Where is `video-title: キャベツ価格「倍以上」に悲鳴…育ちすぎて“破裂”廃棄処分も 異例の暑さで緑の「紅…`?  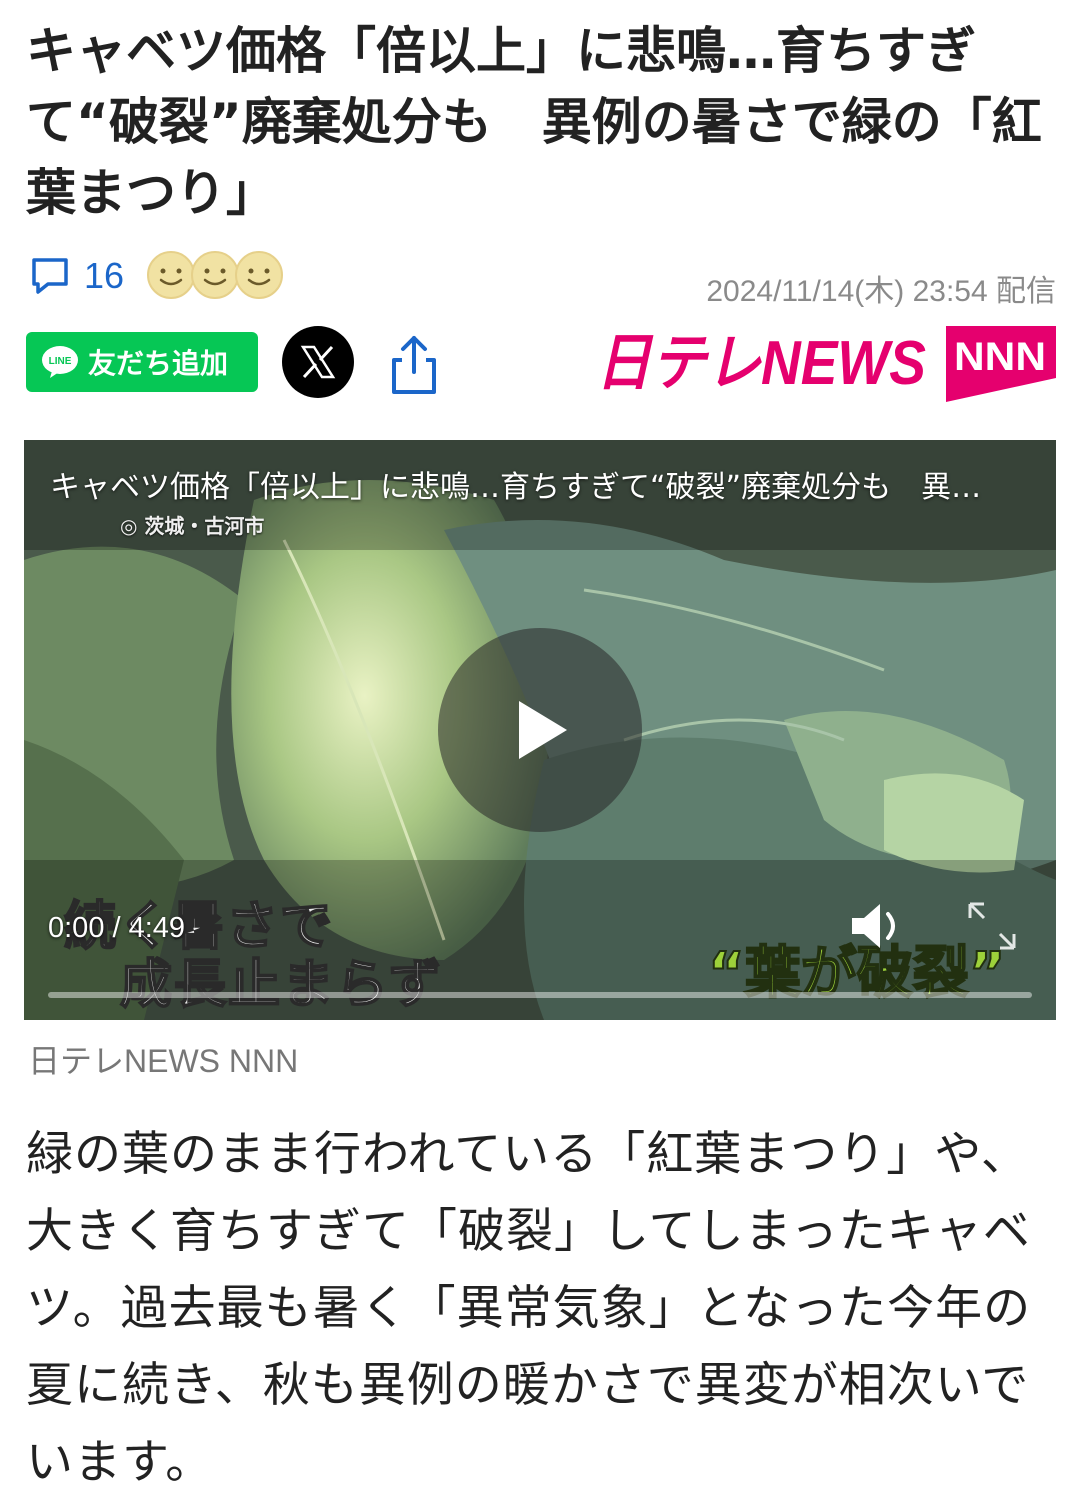 video-title: キャベツ価格「倍以上」に悲鳴…育ちすぎて“破裂”廃棄処分も 異例の暑さで緑の「紅… is located at coordinates (530, 487).